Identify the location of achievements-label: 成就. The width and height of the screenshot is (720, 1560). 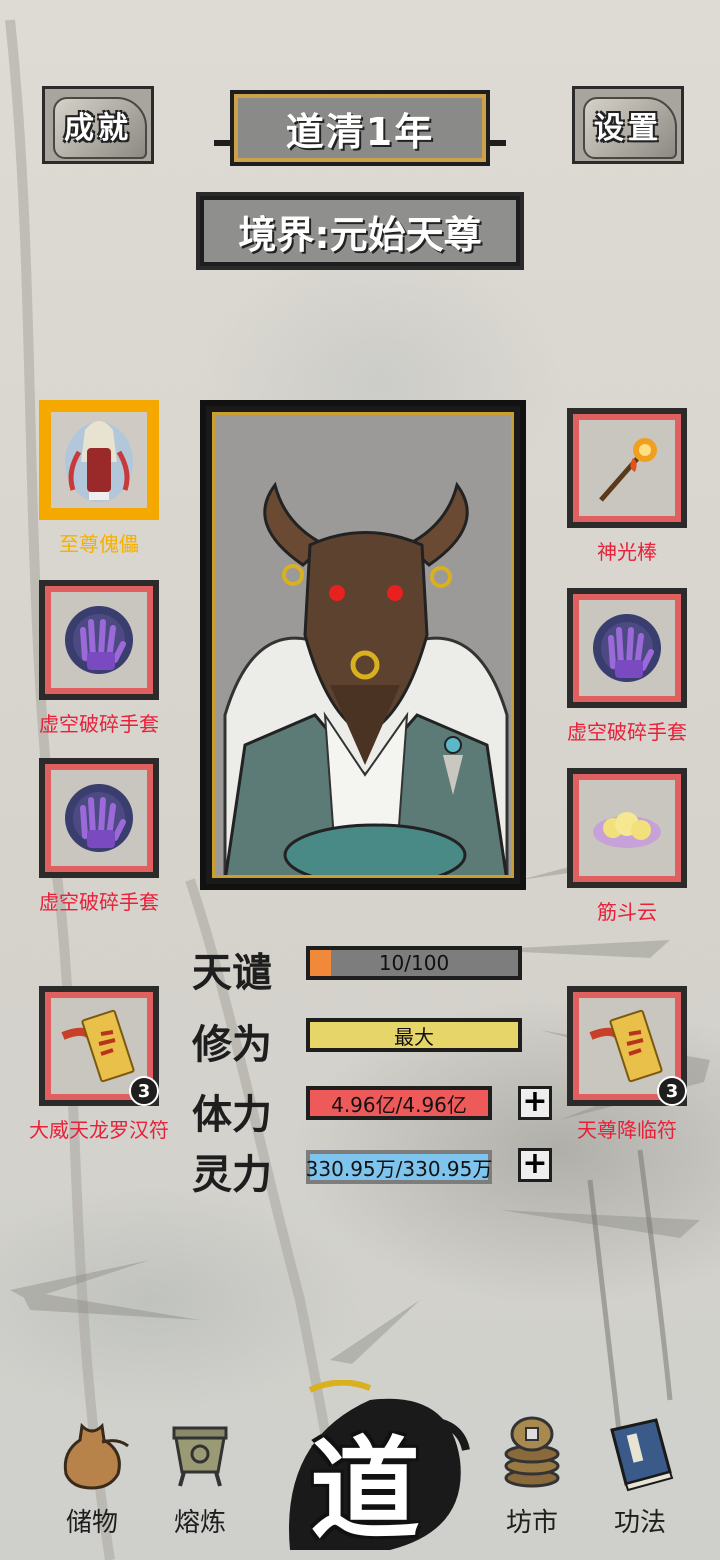
(98, 128).